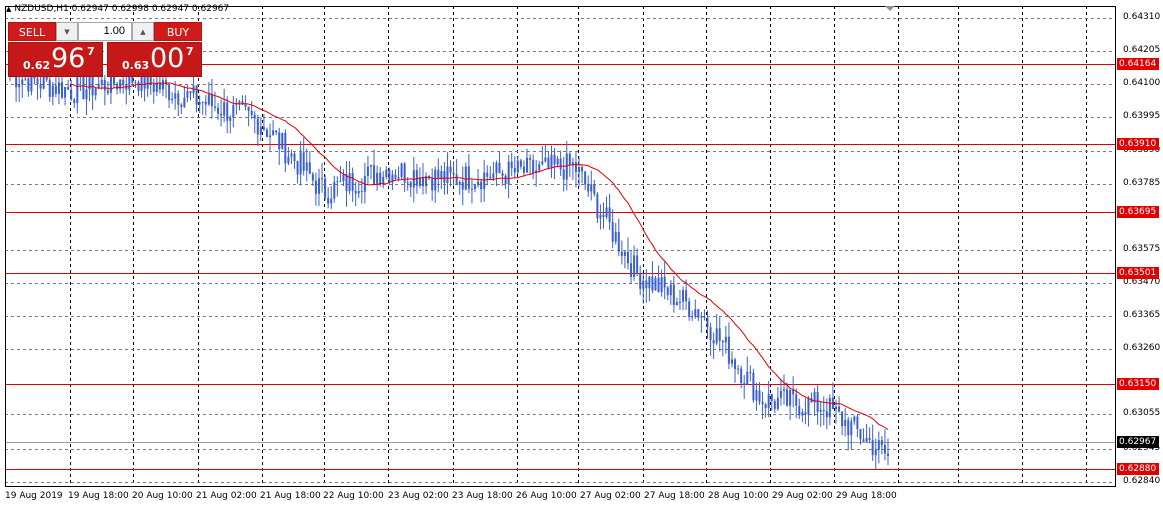 The image size is (1163, 509). I want to click on sell-price-quote: 0.62 96 7, so click(55, 59).